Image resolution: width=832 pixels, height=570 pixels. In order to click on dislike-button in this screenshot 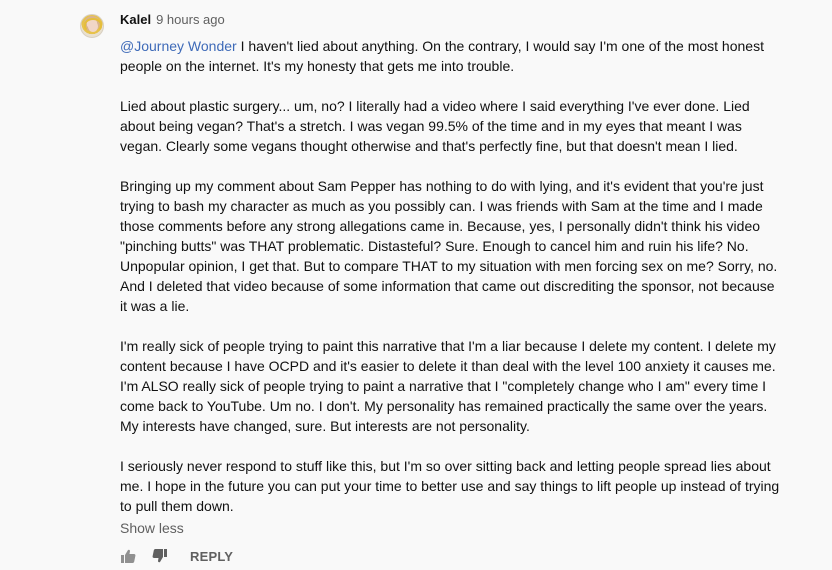, I will do `click(160, 556)`.